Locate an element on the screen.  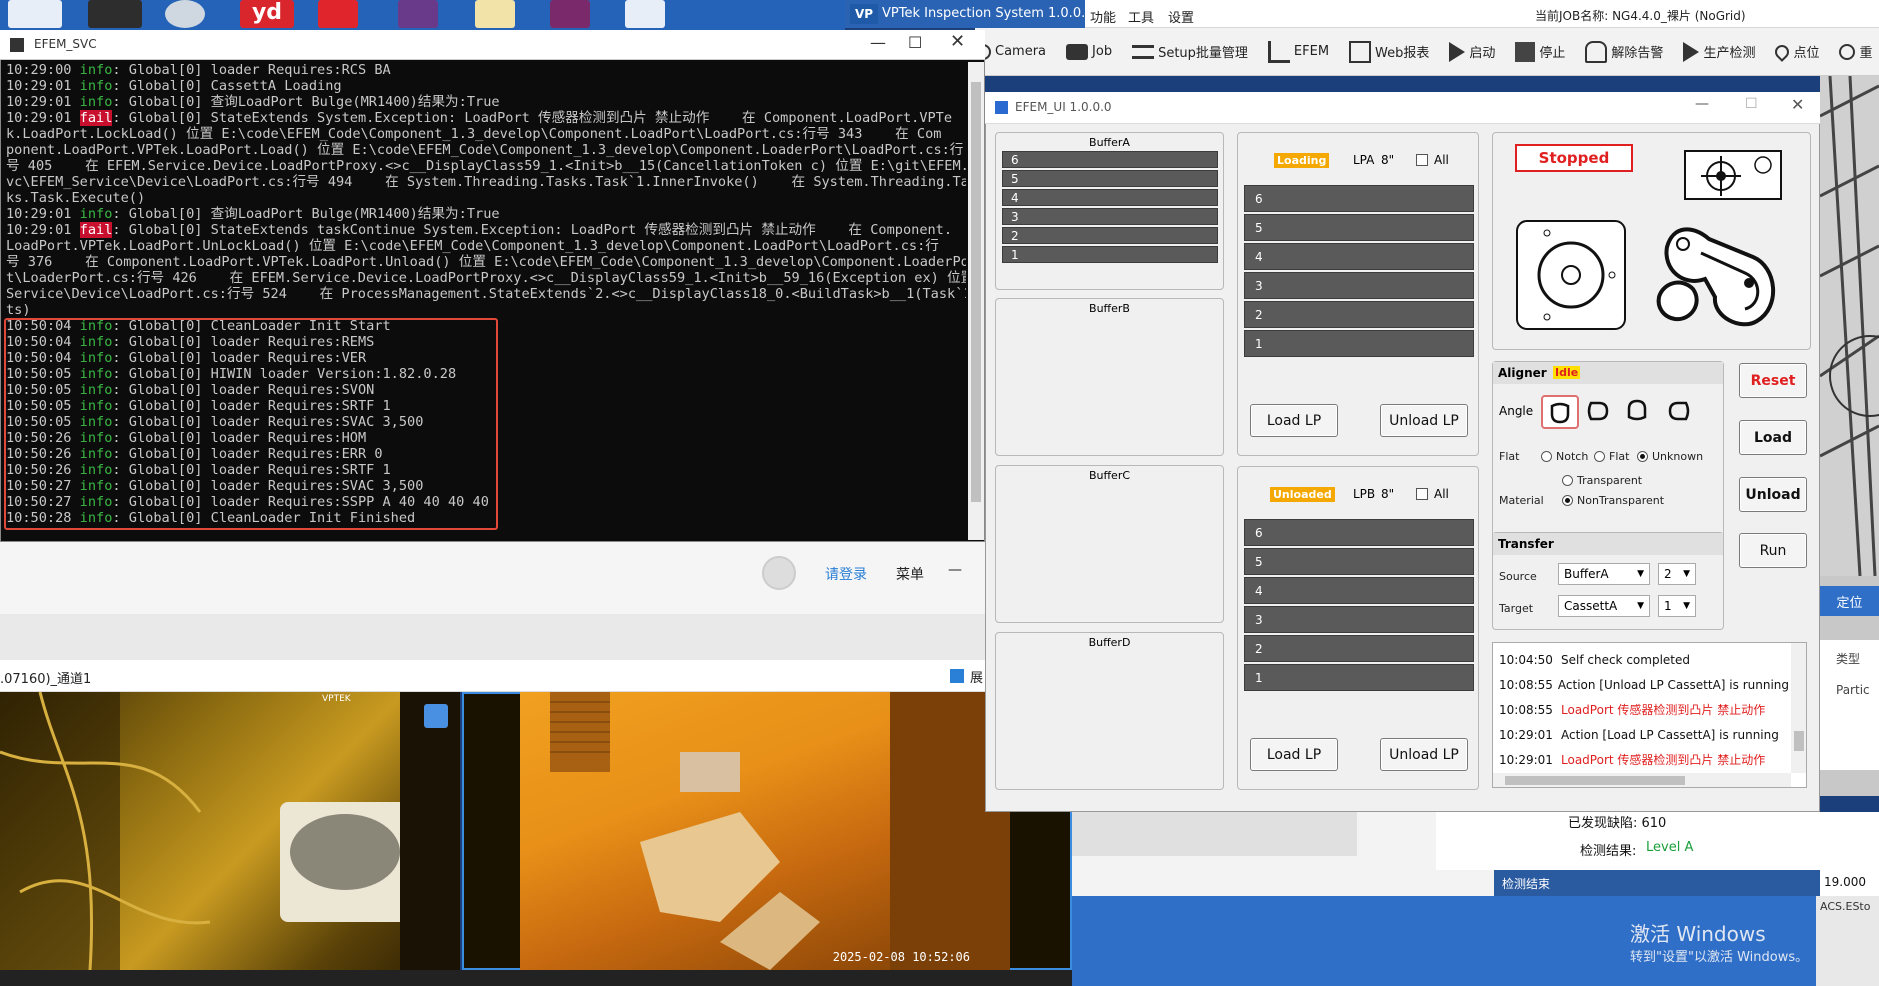
minimize-button: — is located at coordinates (955, 570).